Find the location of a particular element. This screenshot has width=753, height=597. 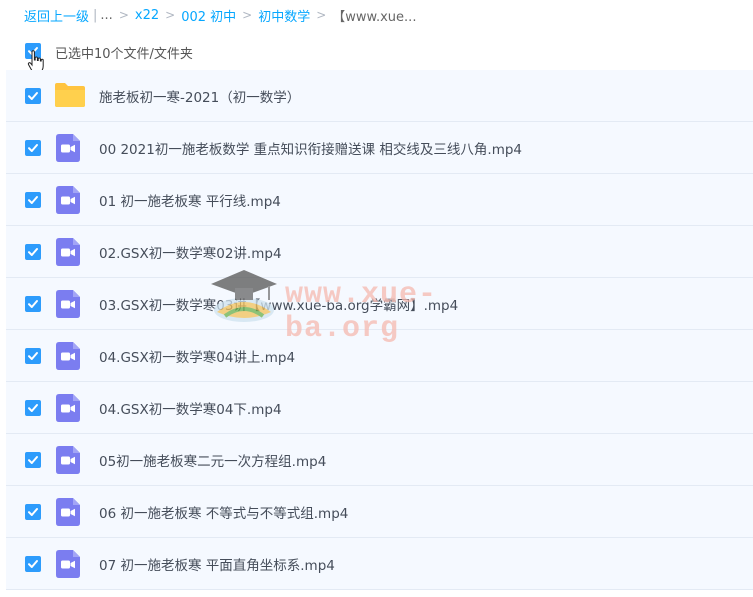

file-row: 施老板初一寒-2021（初一数学） is located at coordinates (379, 96).